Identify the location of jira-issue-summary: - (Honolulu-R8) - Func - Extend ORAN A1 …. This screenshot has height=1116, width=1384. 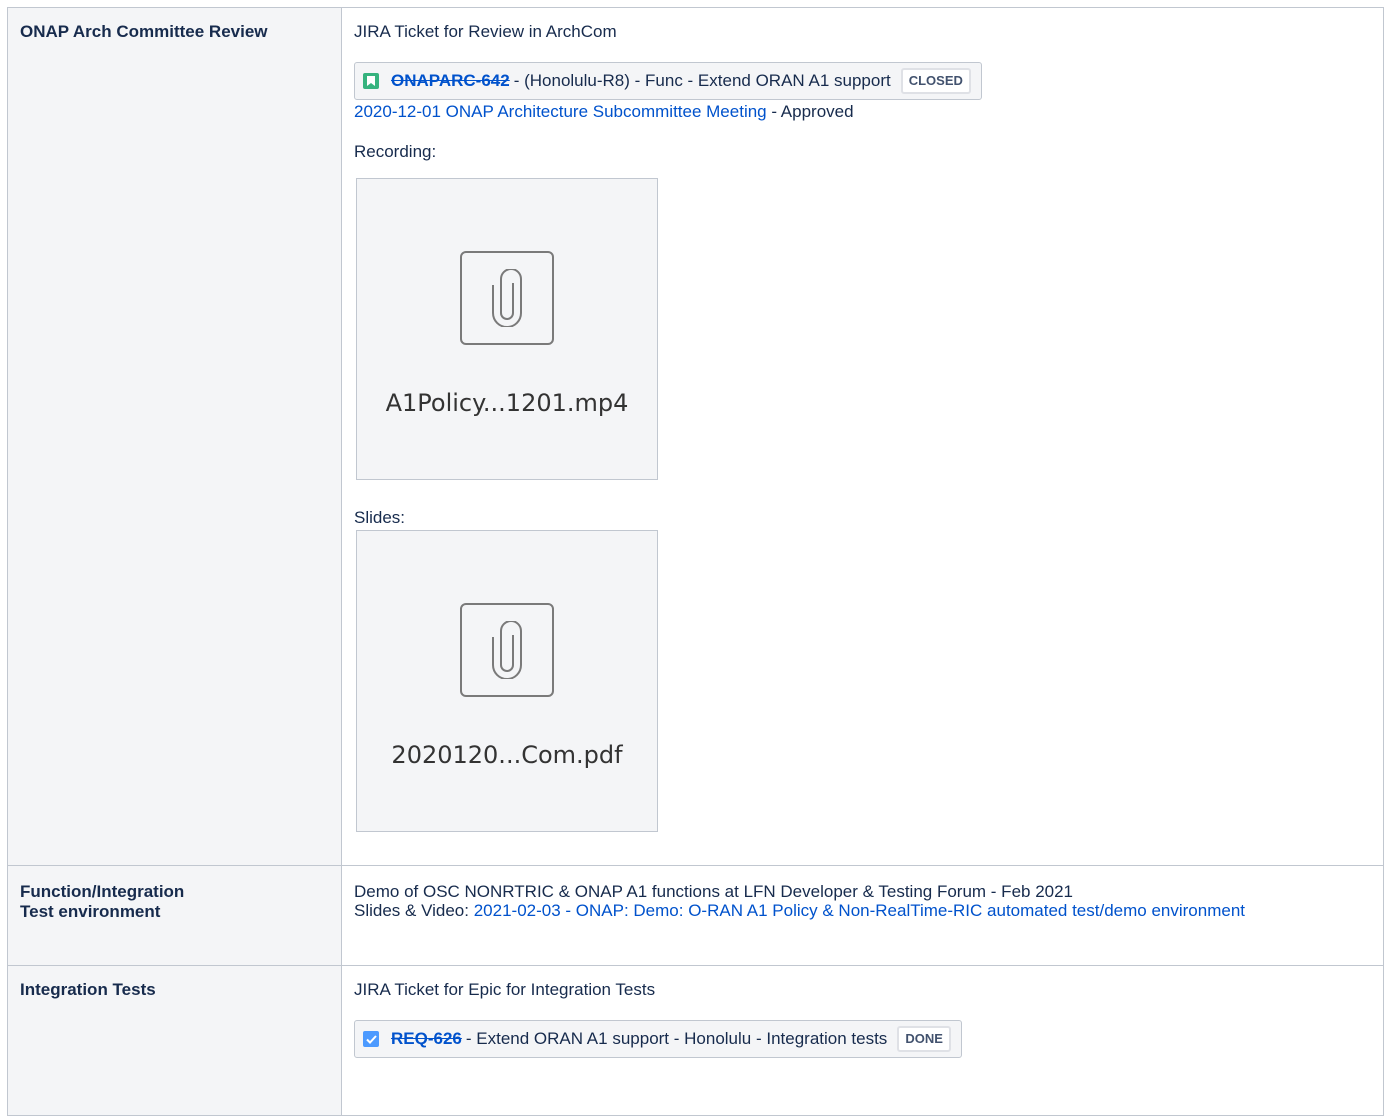
(702, 80).